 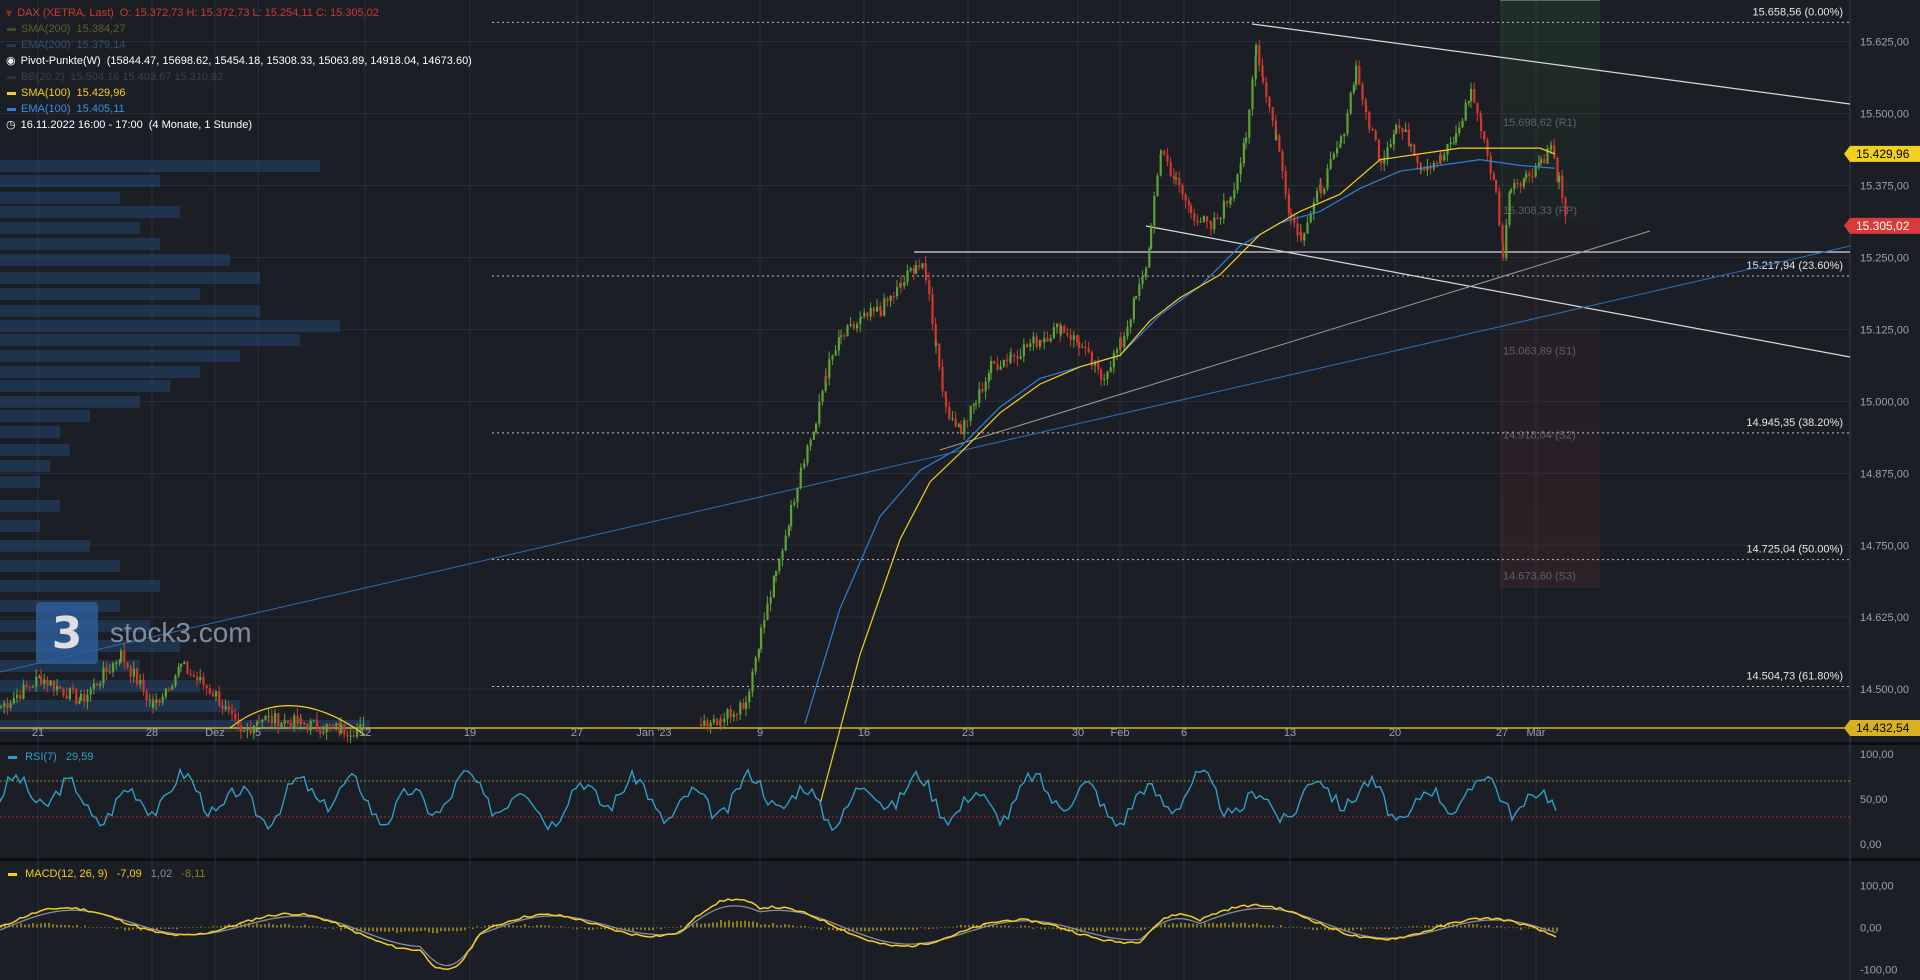 I want to click on rsi-legend: RSI(7) 29,59, so click(x=50, y=757).